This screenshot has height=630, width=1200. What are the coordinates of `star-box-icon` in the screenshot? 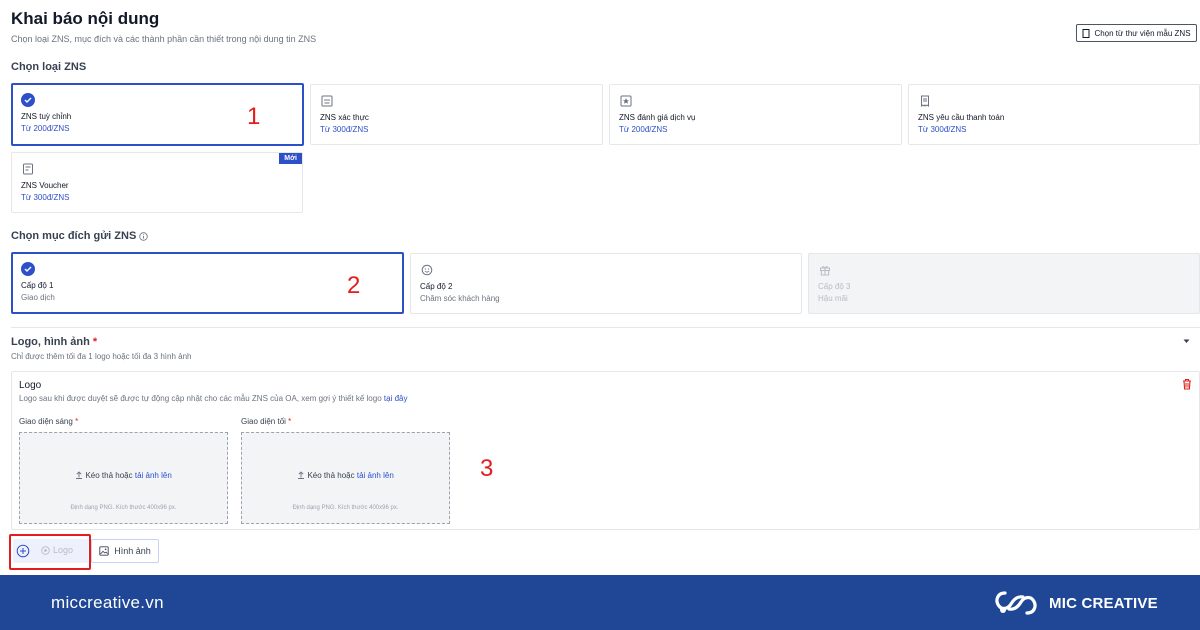 It's located at (626, 101).